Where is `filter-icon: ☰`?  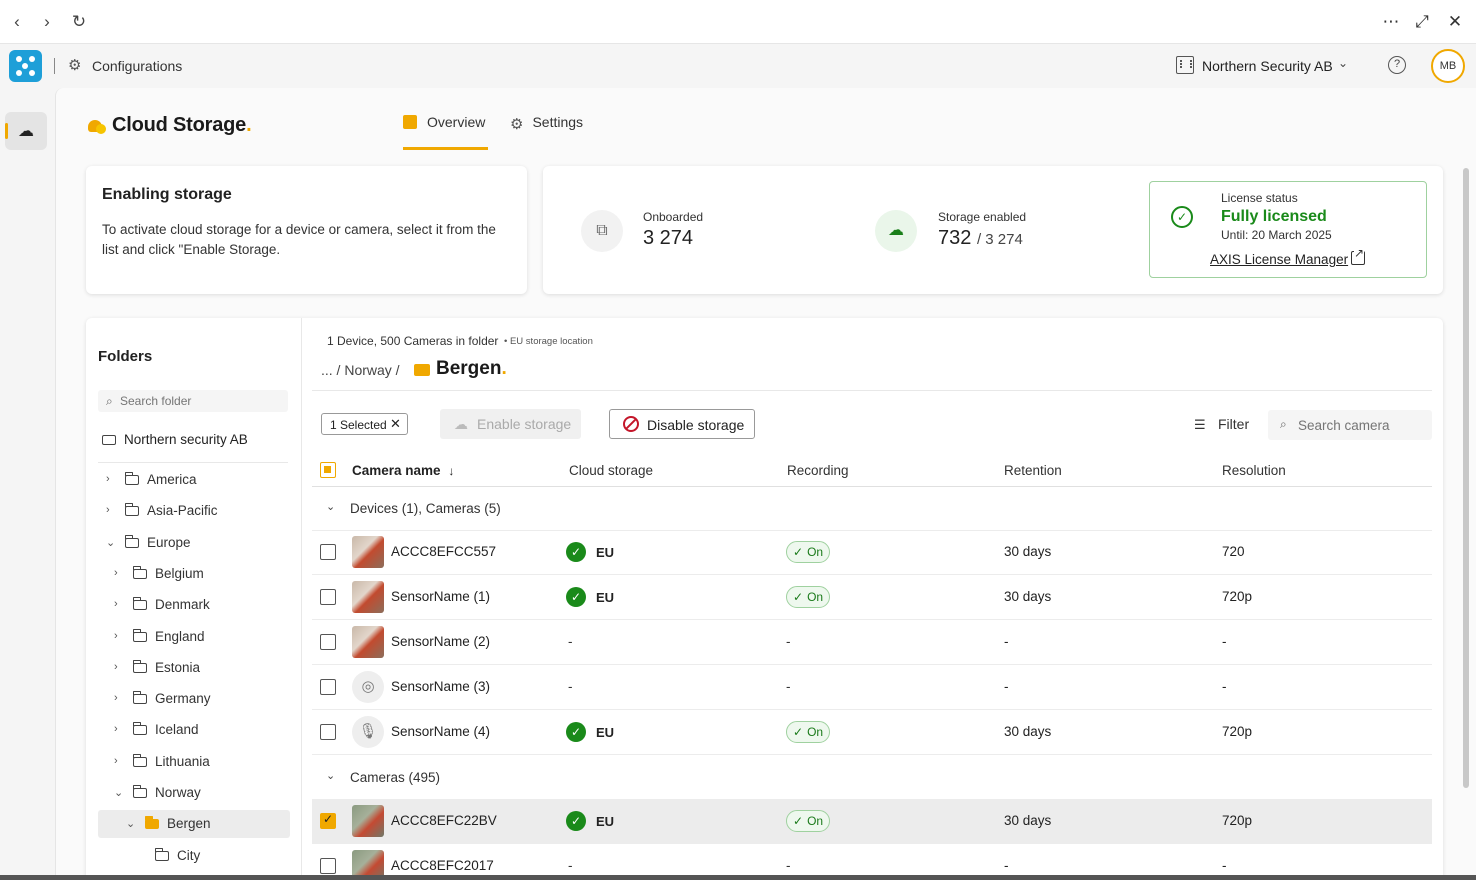 filter-icon: ☰ is located at coordinates (1200, 424).